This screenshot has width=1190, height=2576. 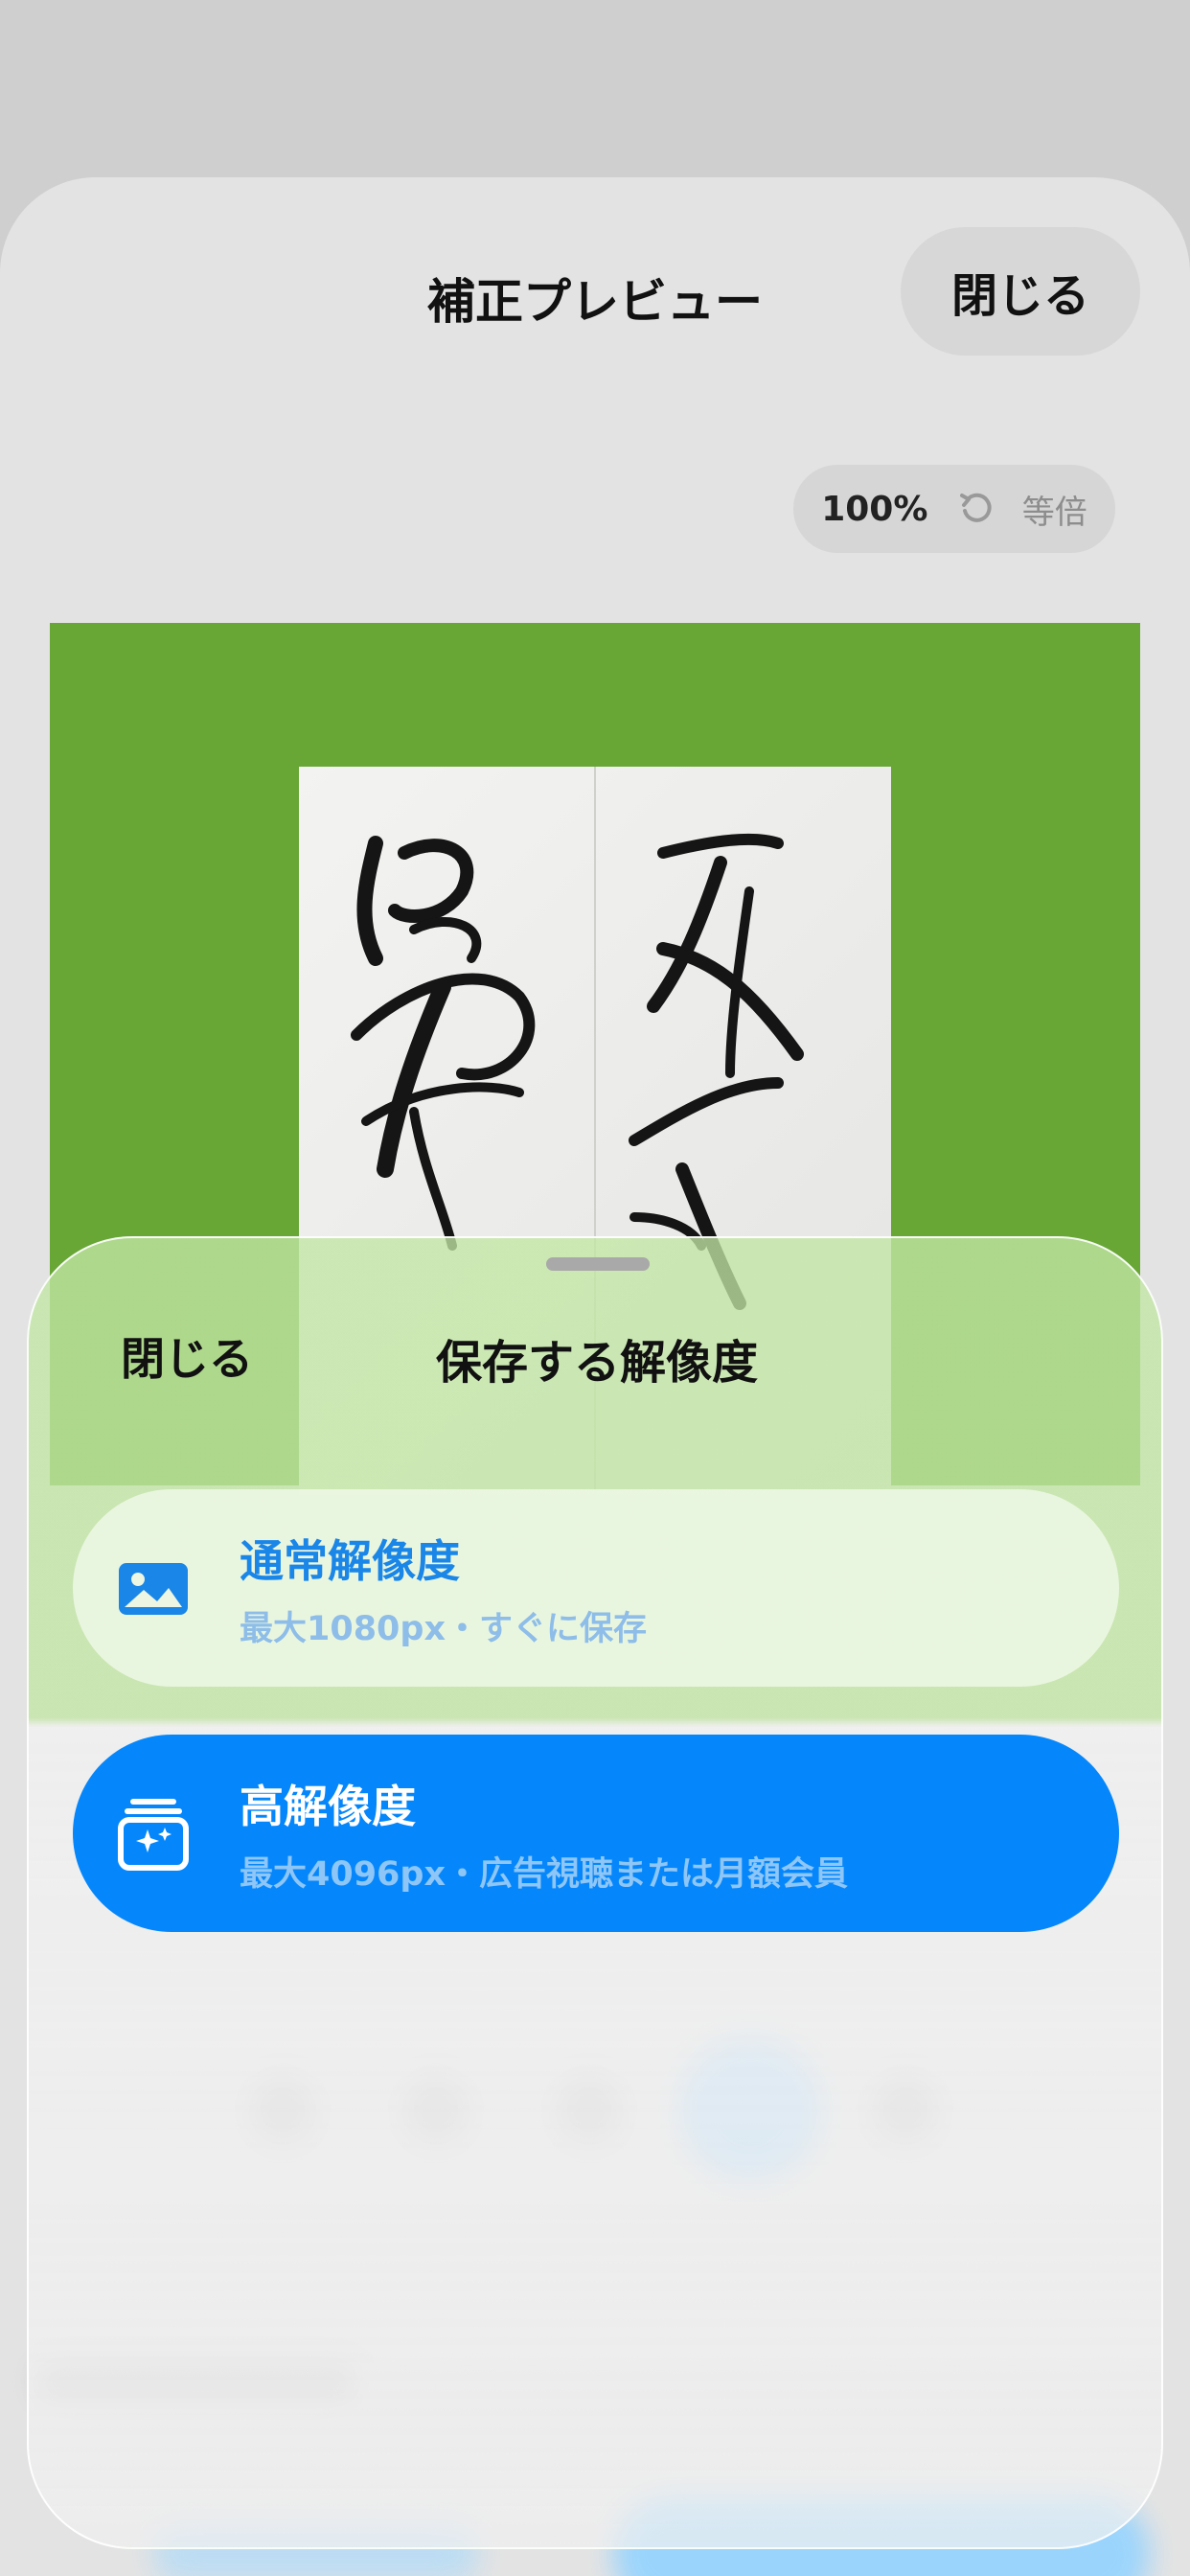 I want to click on hd-sparkle-icon, so click(x=154, y=1835).